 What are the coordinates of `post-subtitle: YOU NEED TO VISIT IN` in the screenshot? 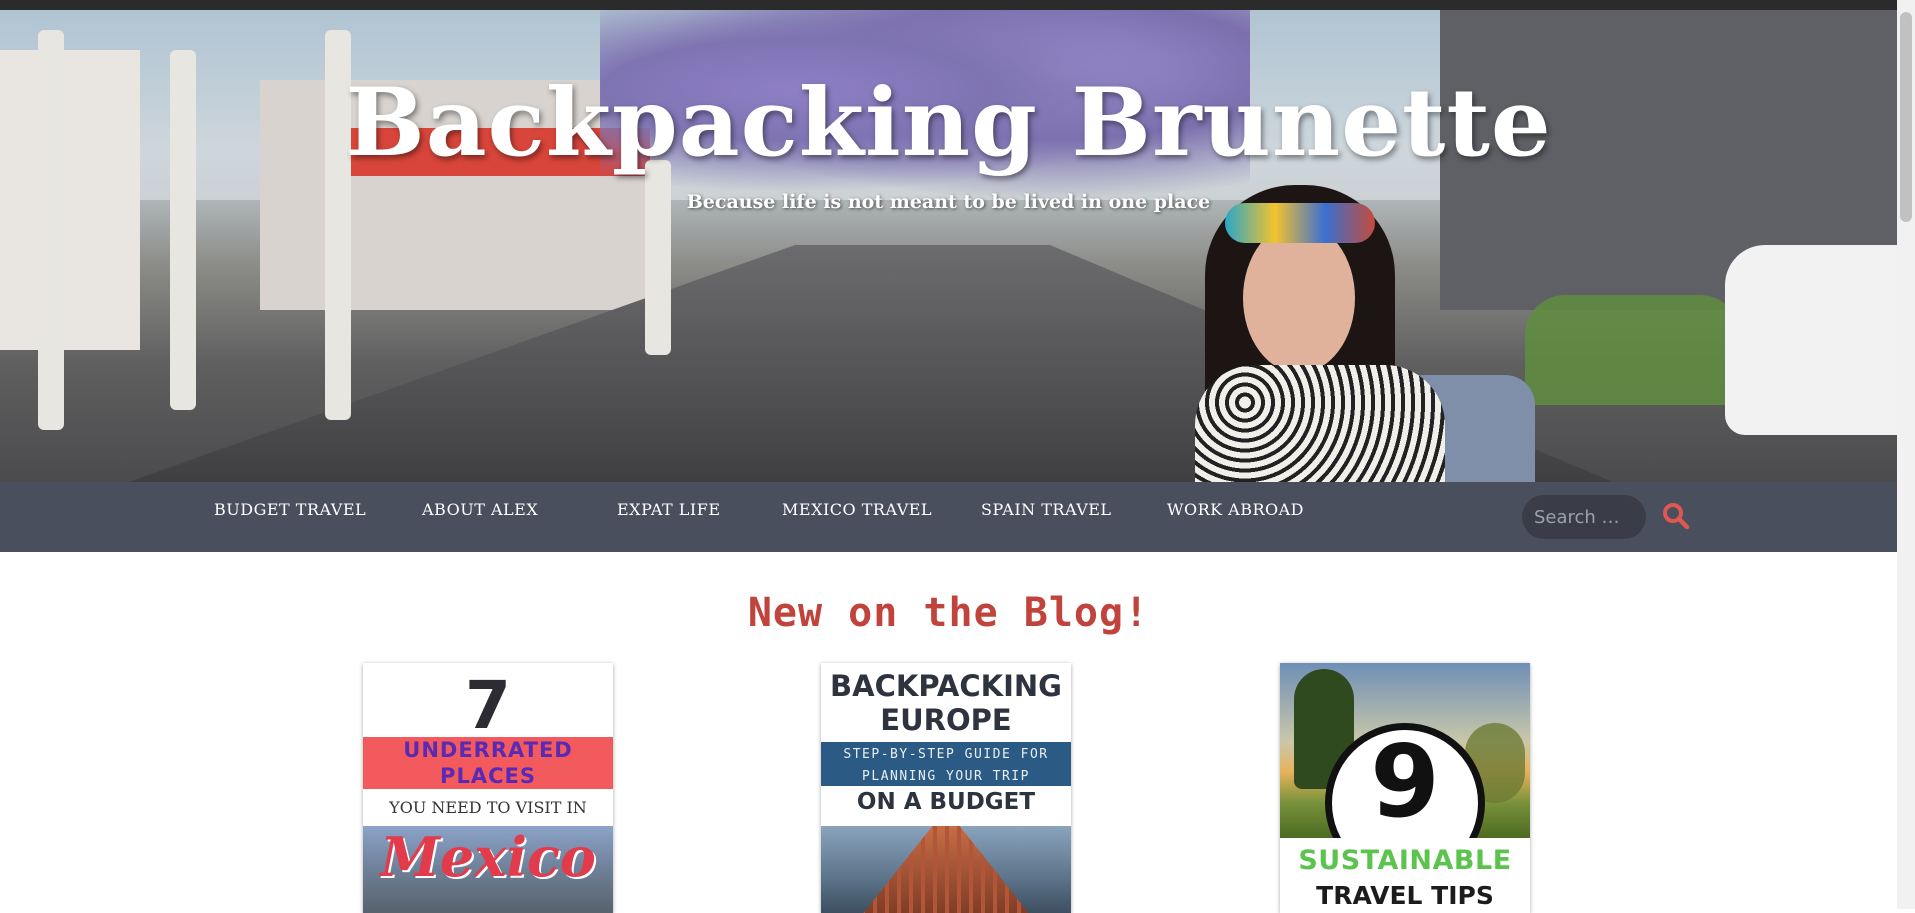 It's located at (488, 807).